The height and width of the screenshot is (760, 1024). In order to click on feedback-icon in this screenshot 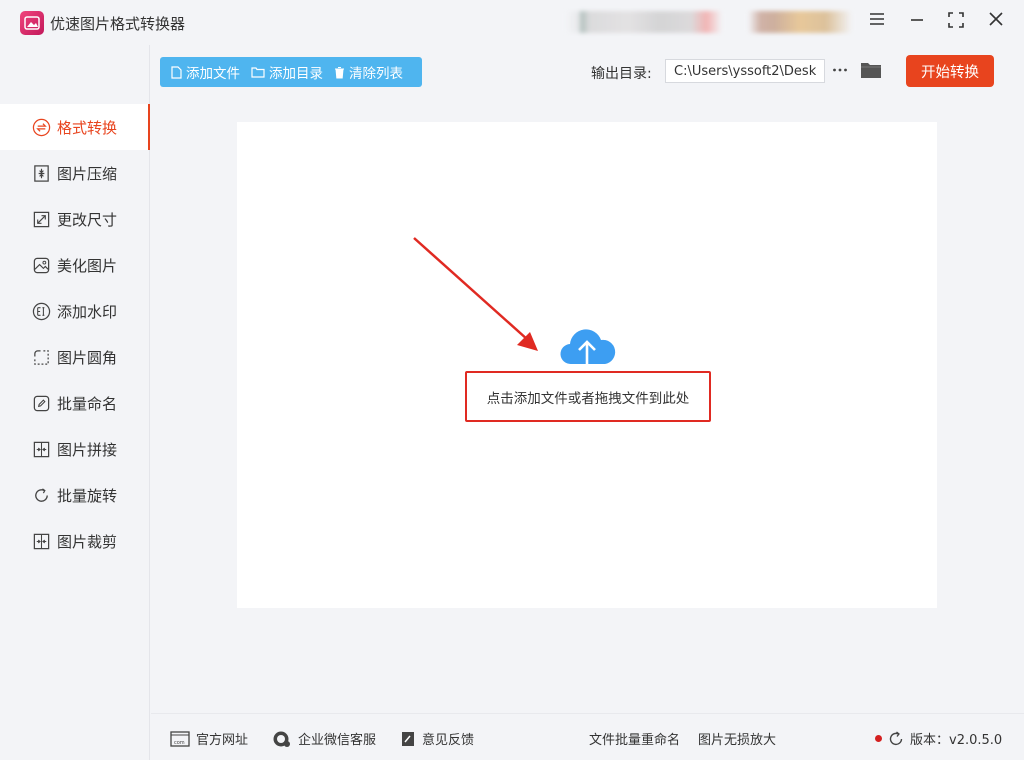, I will do `click(408, 738)`.